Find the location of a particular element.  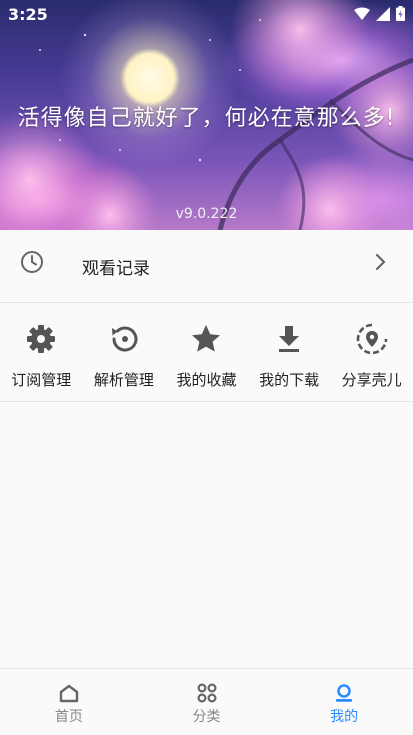

restore-icon is located at coordinates (124, 339).